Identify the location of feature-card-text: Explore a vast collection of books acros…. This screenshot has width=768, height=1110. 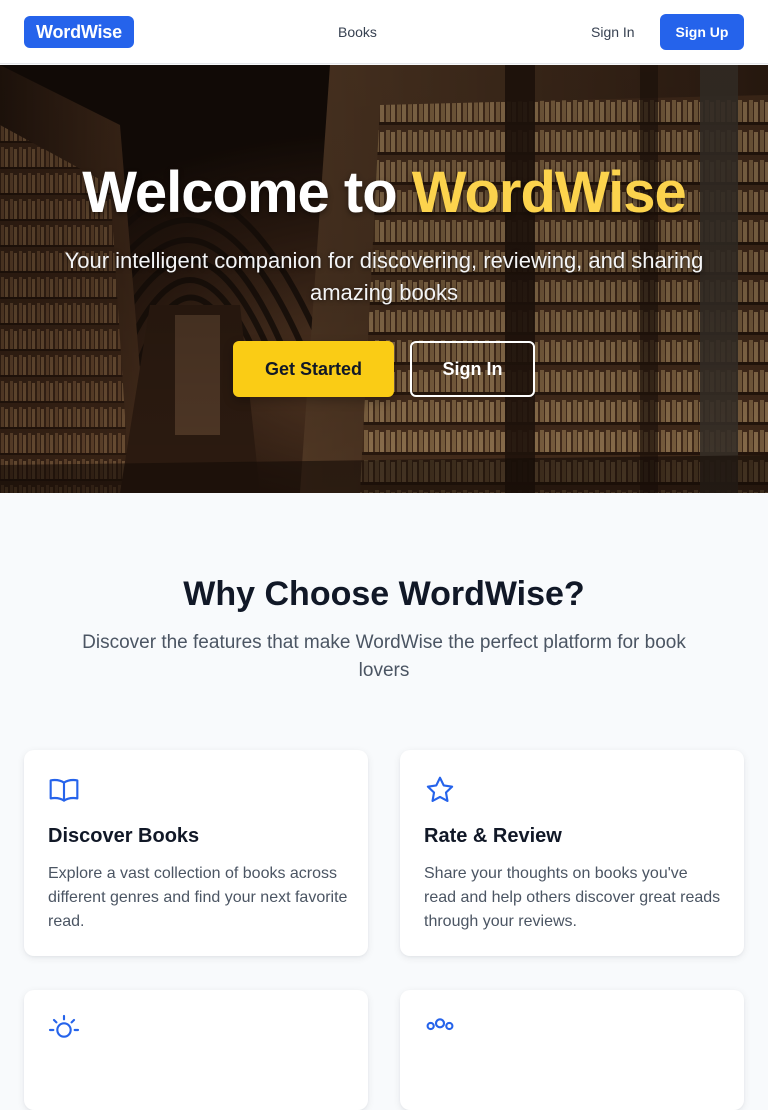
(198, 897).